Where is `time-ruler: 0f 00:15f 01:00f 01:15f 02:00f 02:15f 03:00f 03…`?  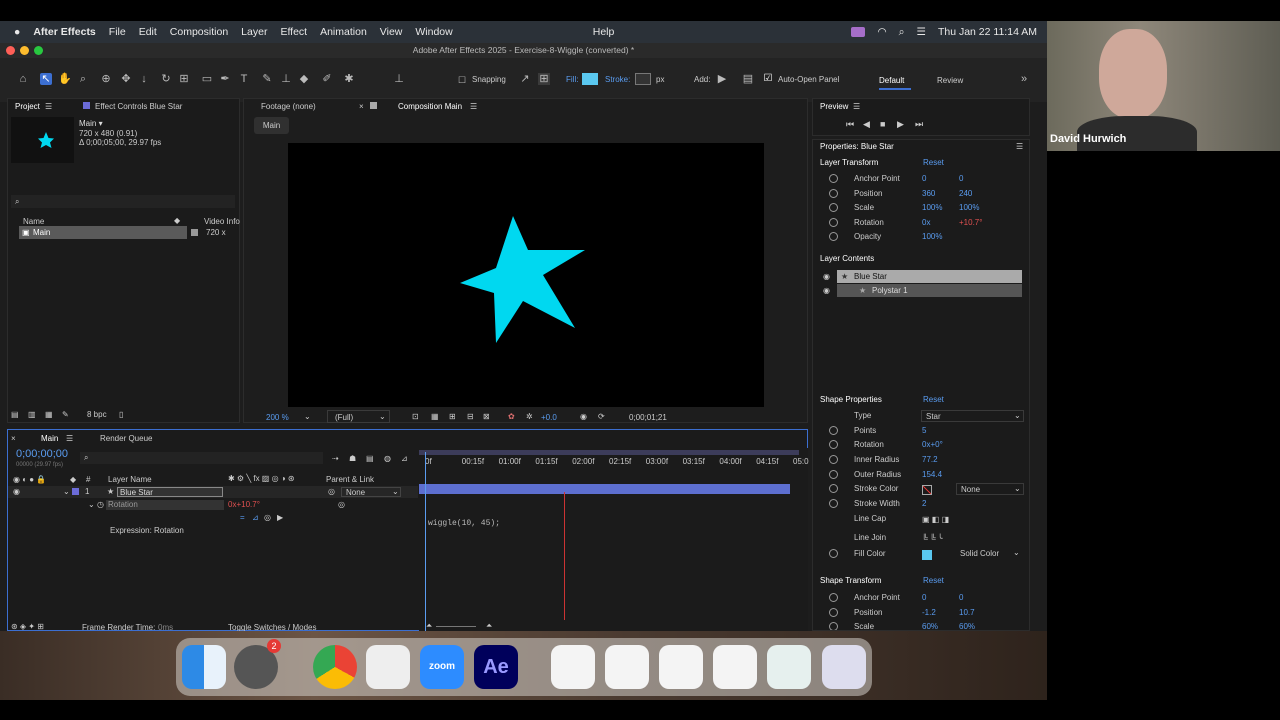 time-ruler: 0f 00:15f 01:00f 01:15f 02:00f 02:15f 03:00f 03… is located at coordinates (614, 464).